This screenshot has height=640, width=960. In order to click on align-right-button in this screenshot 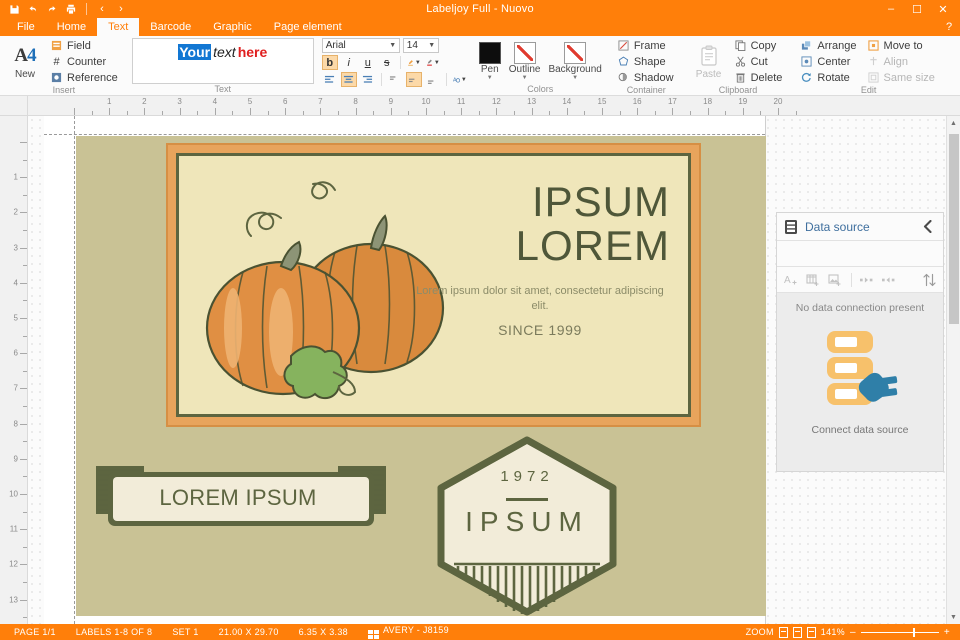, I will do `click(368, 79)`.